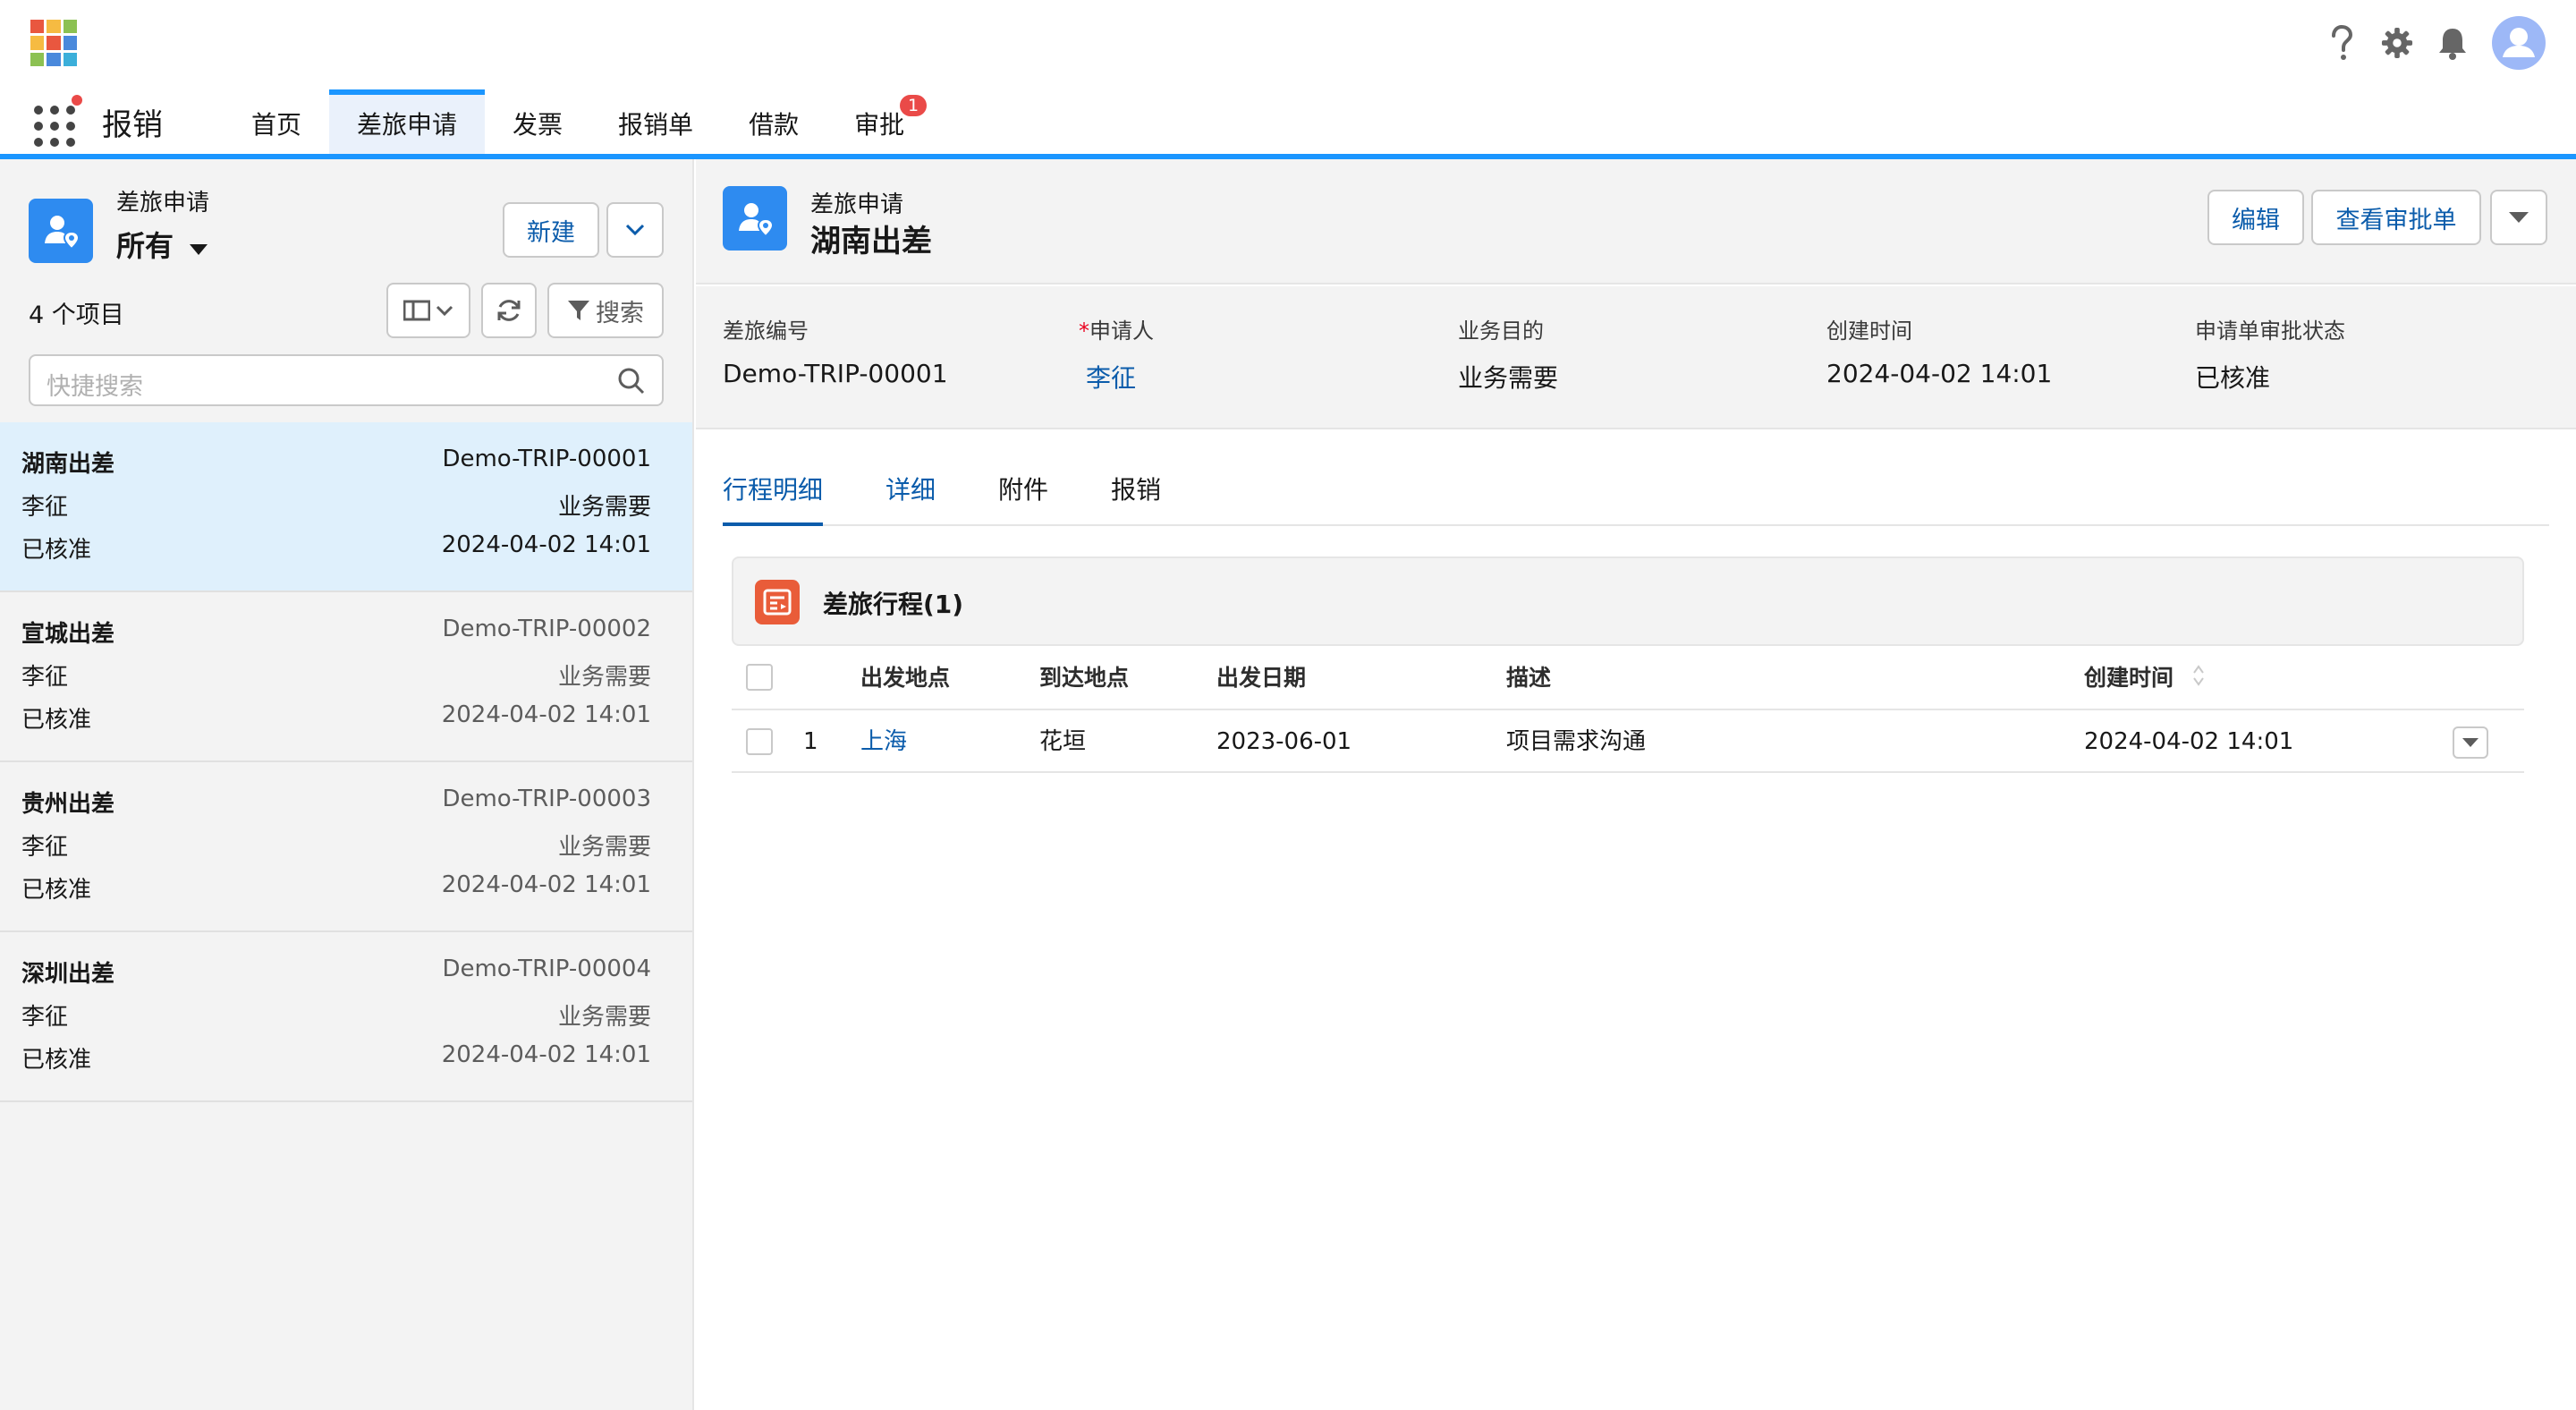 Image resolution: width=2576 pixels, height=1410 pixels. What do you see at coordinates (2470, 743) in the screenshot?
I see `row-actions-button` at bounding box center [2470, 743].